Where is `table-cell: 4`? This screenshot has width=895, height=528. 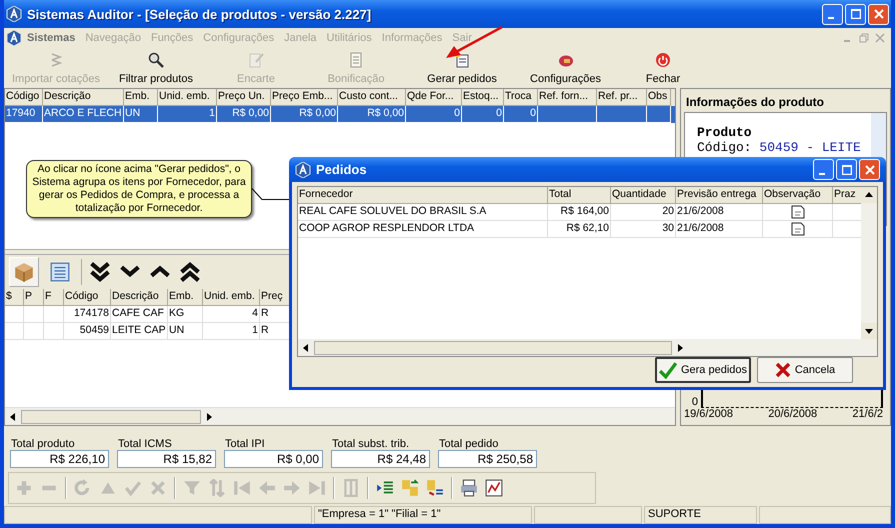
table-cell: 4 is located at coordinates (231, 314).